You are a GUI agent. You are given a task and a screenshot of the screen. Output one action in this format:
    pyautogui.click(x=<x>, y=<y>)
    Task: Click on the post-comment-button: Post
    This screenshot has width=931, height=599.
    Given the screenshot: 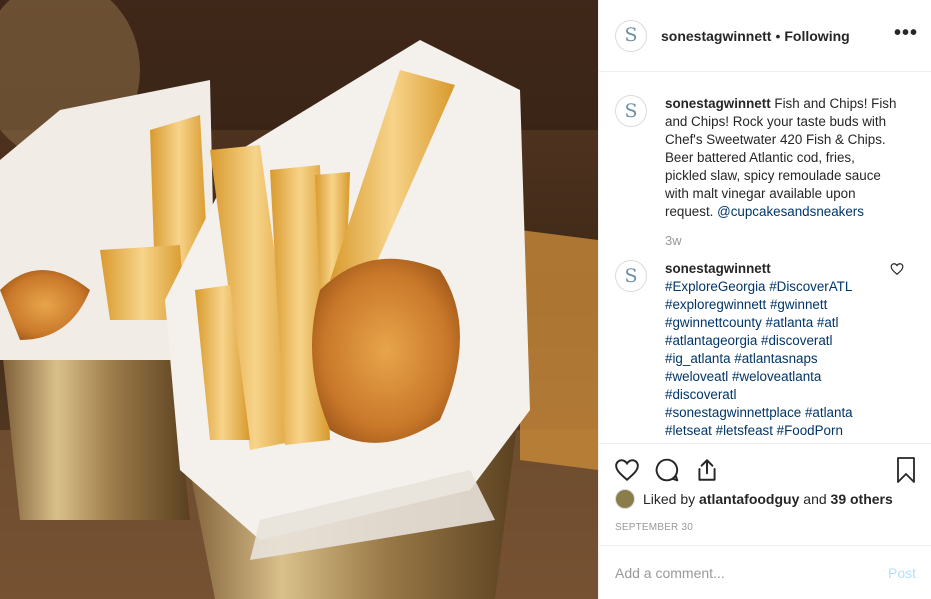 What is the action you would take?
    pyautogui.click(x=902, y=573)
    